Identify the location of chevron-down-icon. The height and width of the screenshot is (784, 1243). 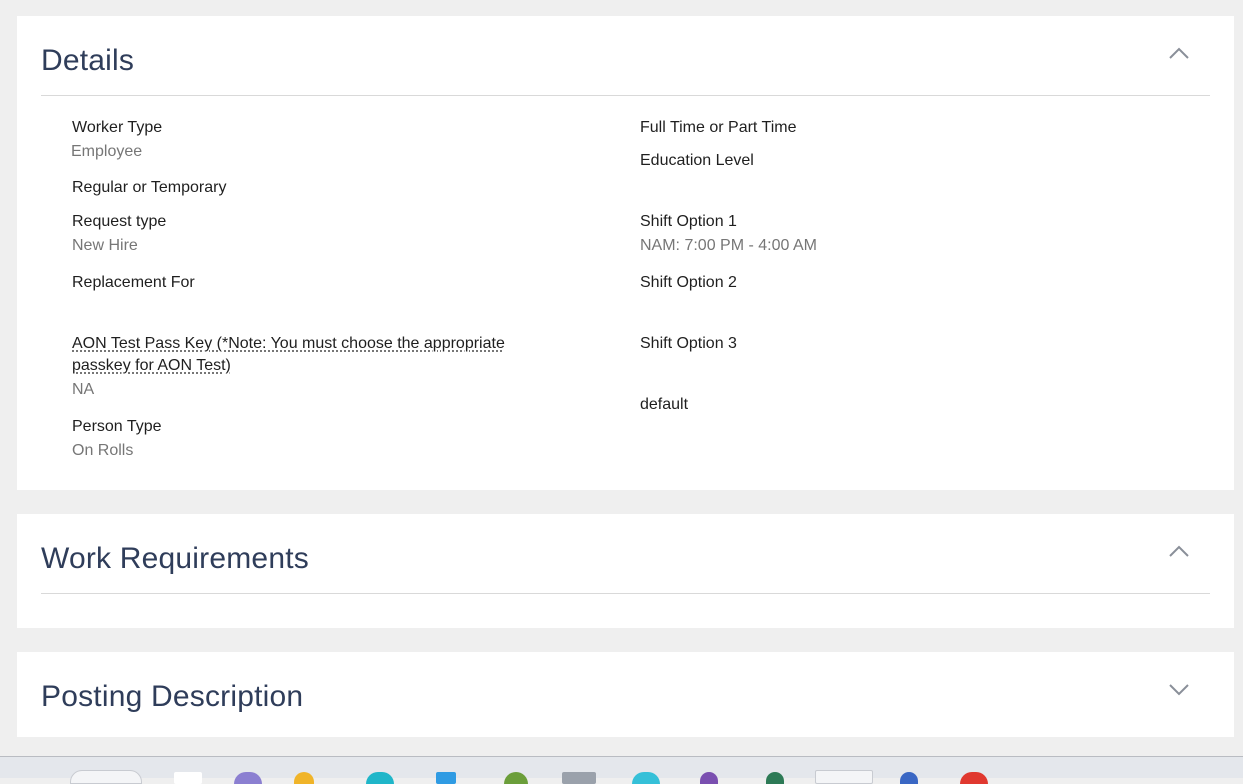
(1179, 689).